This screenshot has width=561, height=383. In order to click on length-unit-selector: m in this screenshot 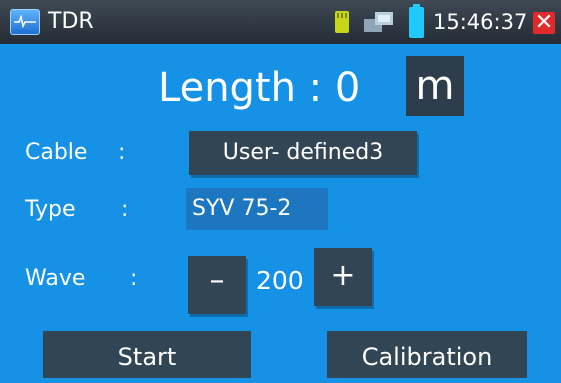, I will do `click(435, 86)`.